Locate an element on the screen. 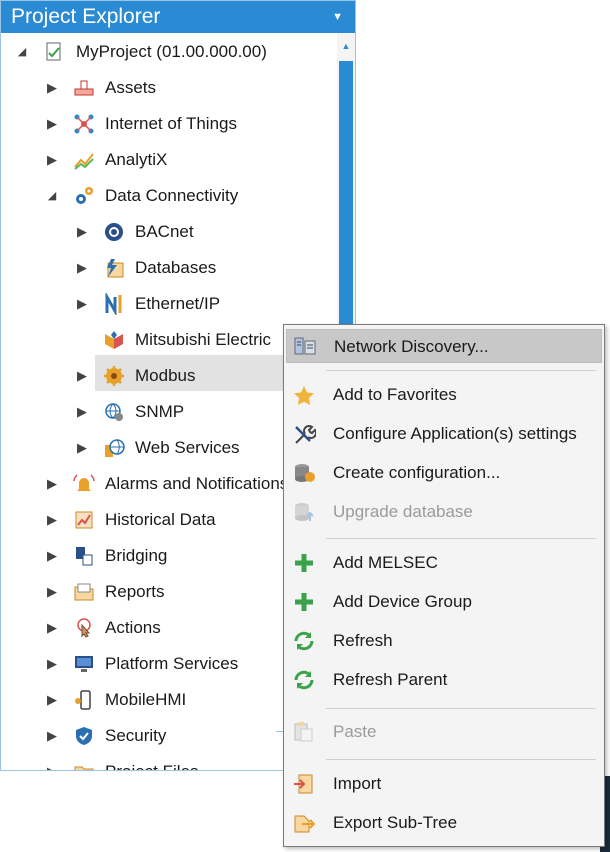 The image size is (610, 852). mitsubishi-icon is located at coordinates (114, 340).